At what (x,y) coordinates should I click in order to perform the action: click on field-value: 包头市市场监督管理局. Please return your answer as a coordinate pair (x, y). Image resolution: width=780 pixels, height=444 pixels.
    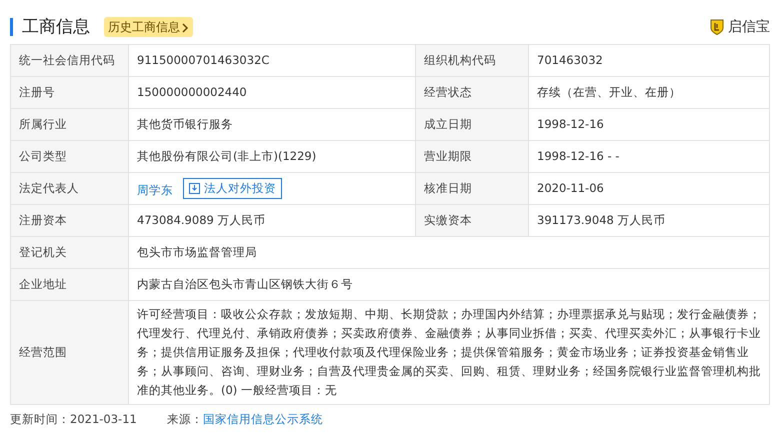
    Looking at the image, I should click on (449, 252).